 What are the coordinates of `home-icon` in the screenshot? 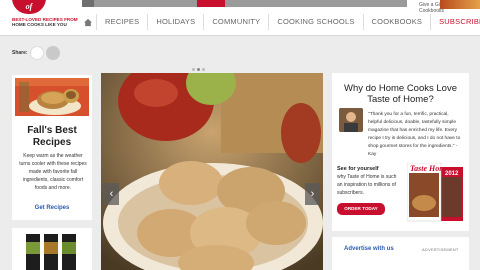 It's located at (88, 22).